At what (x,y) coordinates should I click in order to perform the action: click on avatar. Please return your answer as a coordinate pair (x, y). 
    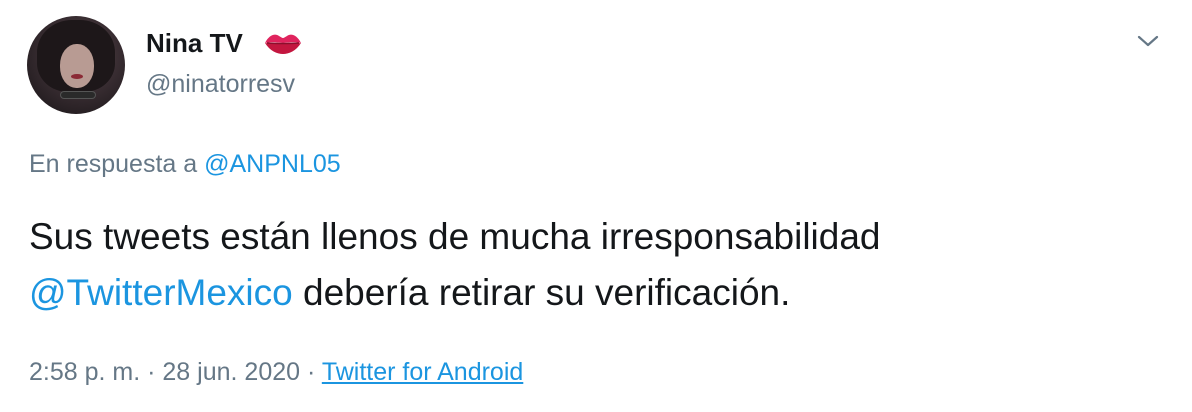
    Looking at the image, I should click on (76, 65).